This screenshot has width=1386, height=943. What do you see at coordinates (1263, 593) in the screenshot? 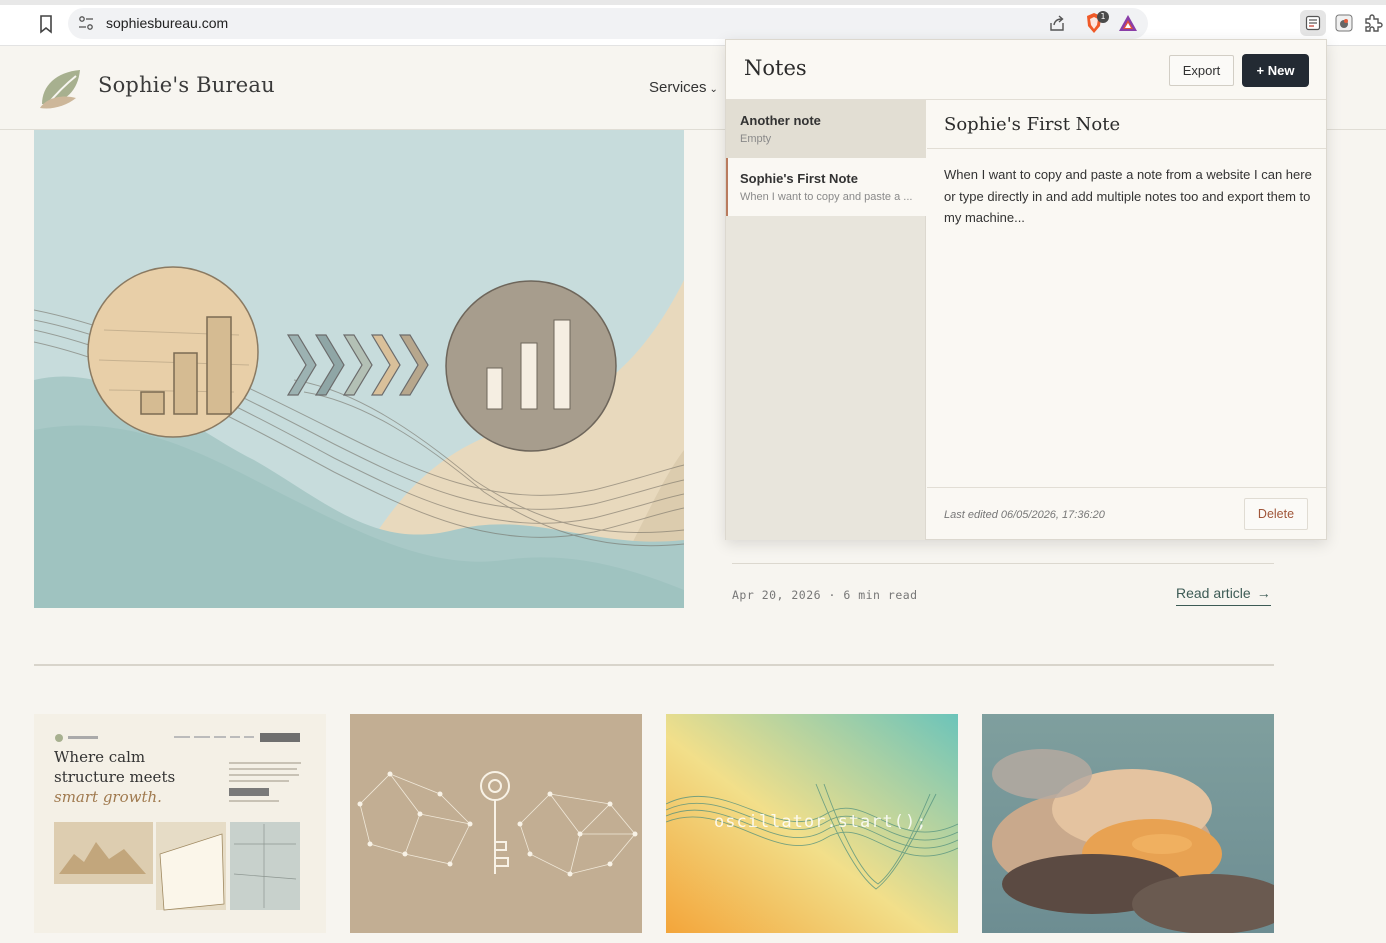
I see `arrow-right-icon: →` at bounding box center [1263, 593].